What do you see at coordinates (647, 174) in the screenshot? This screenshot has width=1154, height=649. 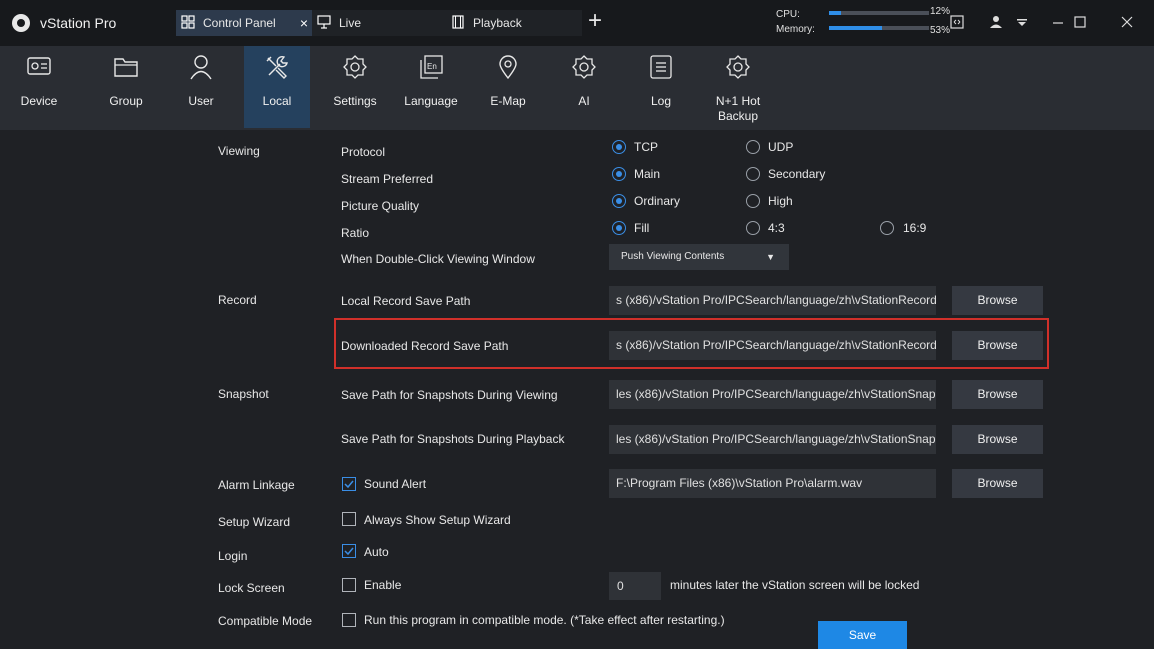 I see `radio-main-label: Main` at bounding box center [647, 174].